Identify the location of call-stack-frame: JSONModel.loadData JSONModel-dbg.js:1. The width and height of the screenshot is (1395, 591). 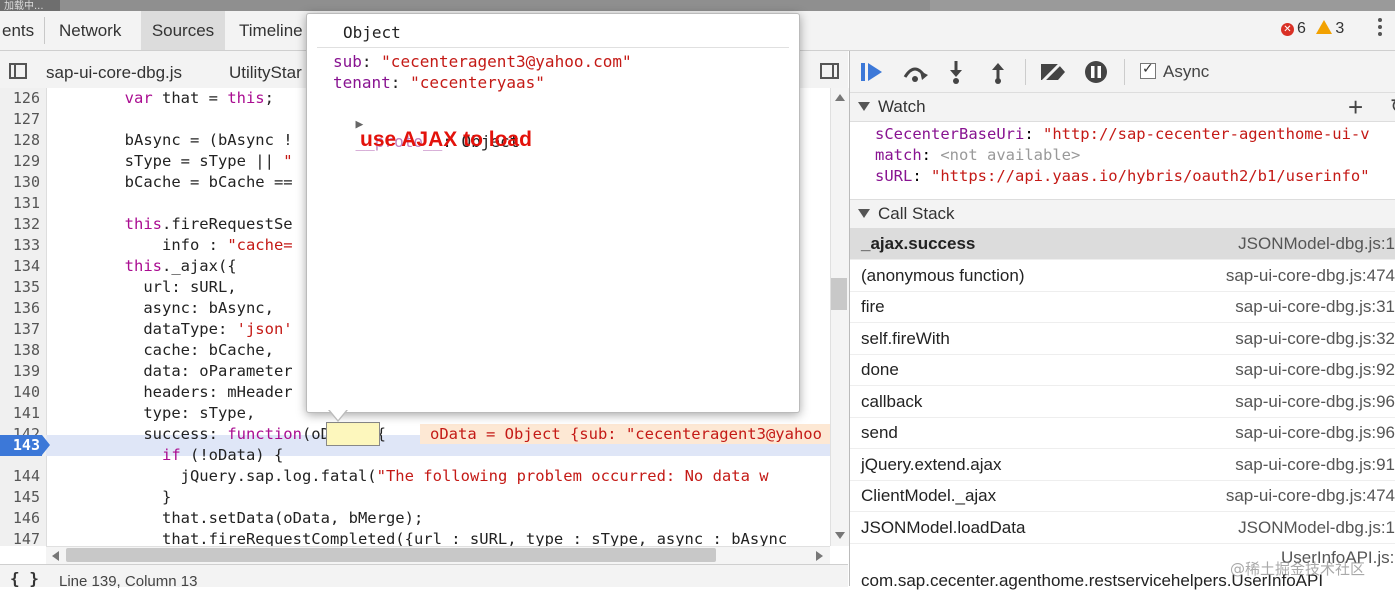
(1122, 528).